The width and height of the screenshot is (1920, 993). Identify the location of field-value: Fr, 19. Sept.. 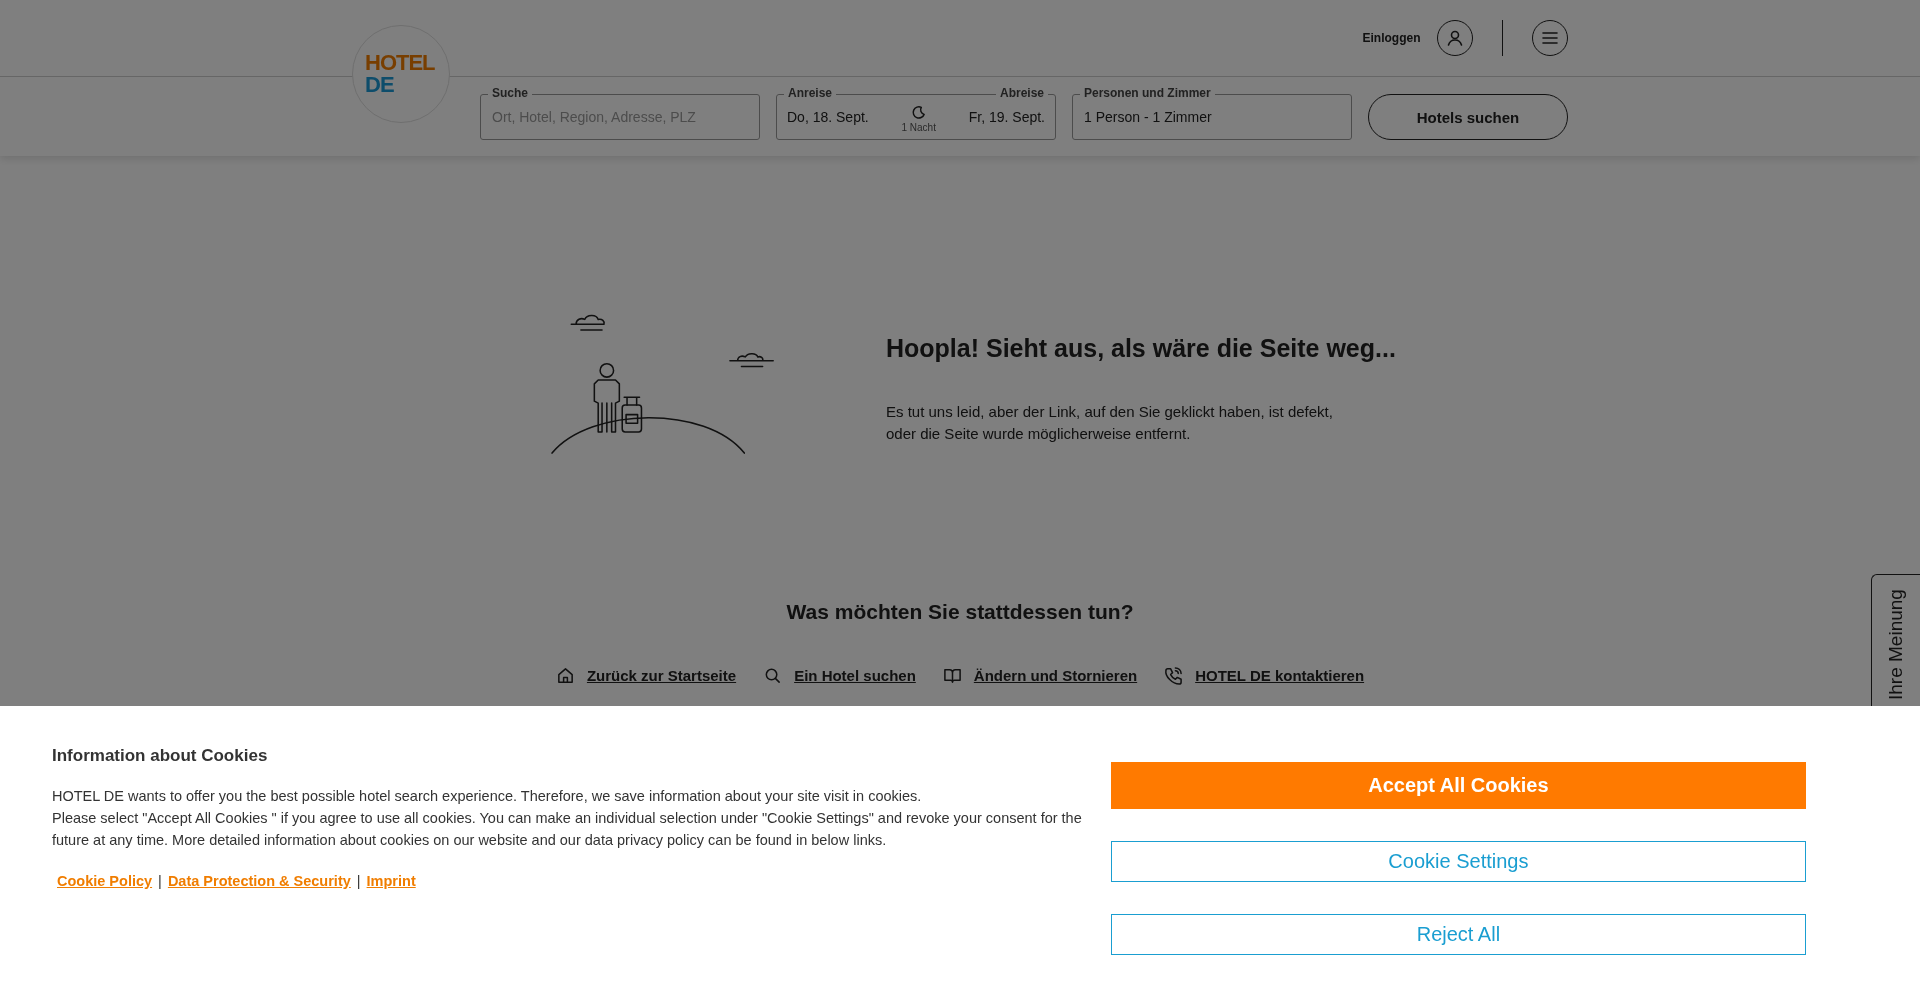
(1006, 117).